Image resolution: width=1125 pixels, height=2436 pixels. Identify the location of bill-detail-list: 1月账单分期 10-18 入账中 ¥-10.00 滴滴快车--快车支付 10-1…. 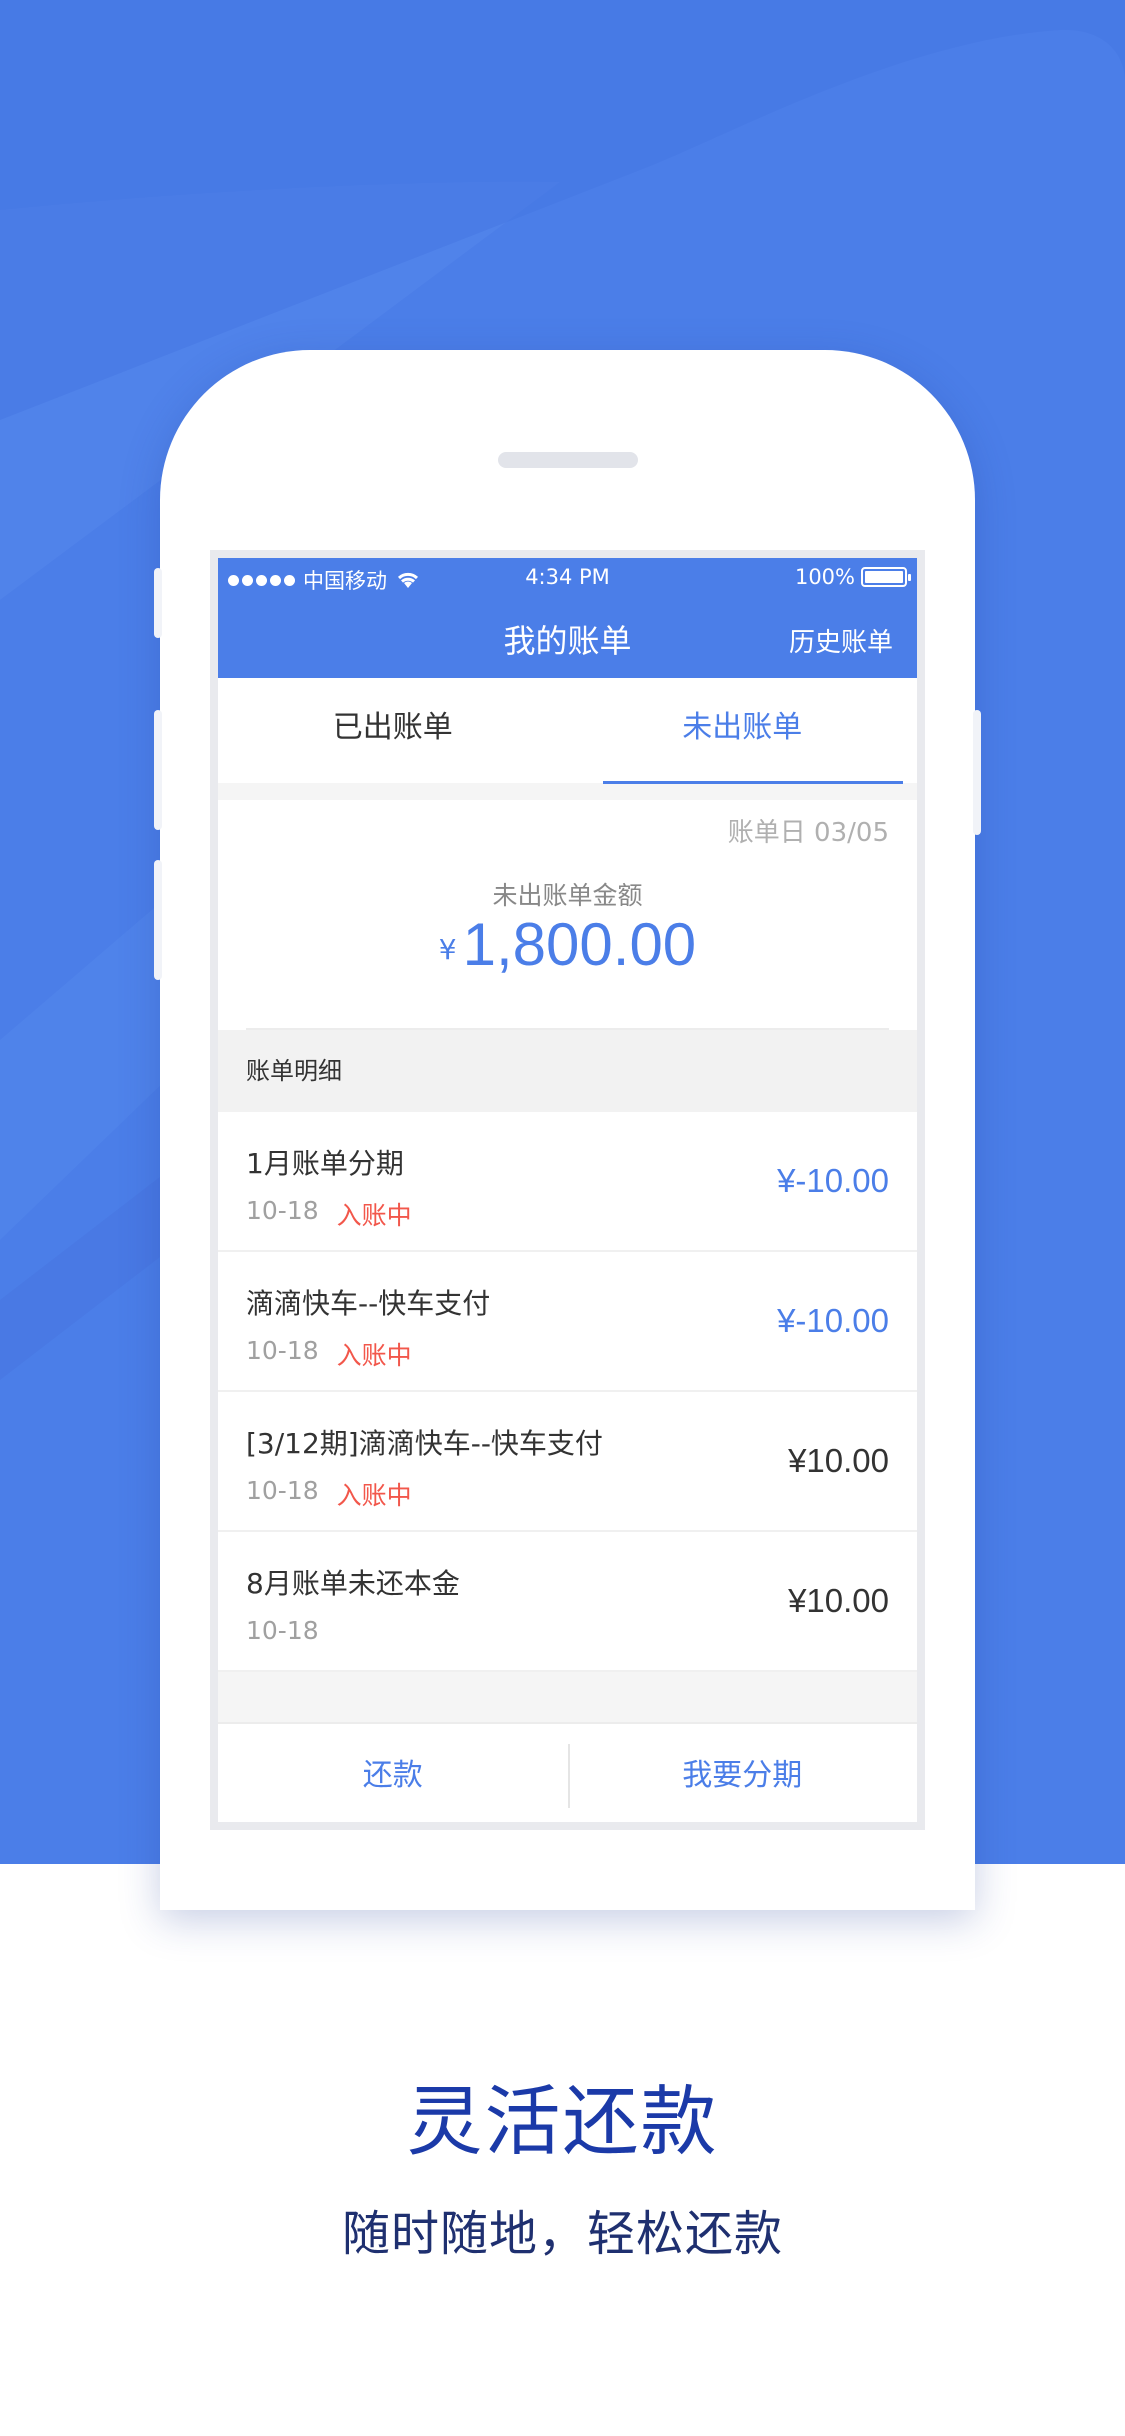
(567, 1392).